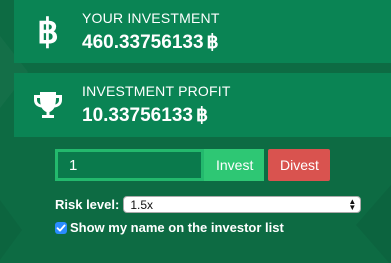 This screenshot has width=391, height=263. Describe the element at coordinates (48, 31) in the screenshot. I see `bitcoin-icon: ฿` at that location.